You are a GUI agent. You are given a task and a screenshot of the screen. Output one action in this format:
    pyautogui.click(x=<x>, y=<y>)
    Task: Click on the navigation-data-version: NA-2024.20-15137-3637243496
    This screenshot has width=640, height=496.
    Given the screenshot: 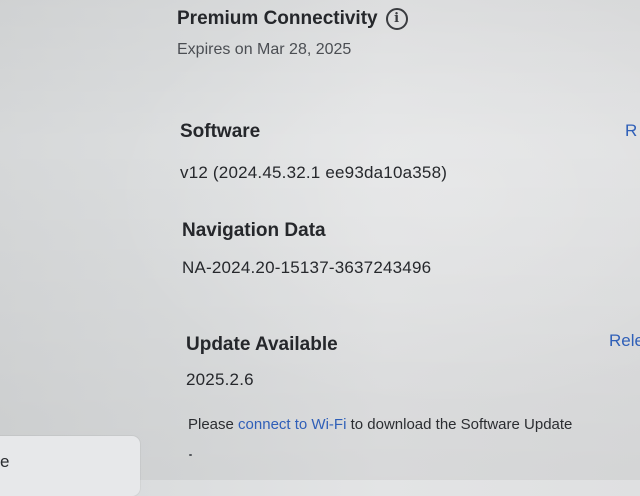 What is the action you would take?
    pyautogui.click(x=307, y=267)
    